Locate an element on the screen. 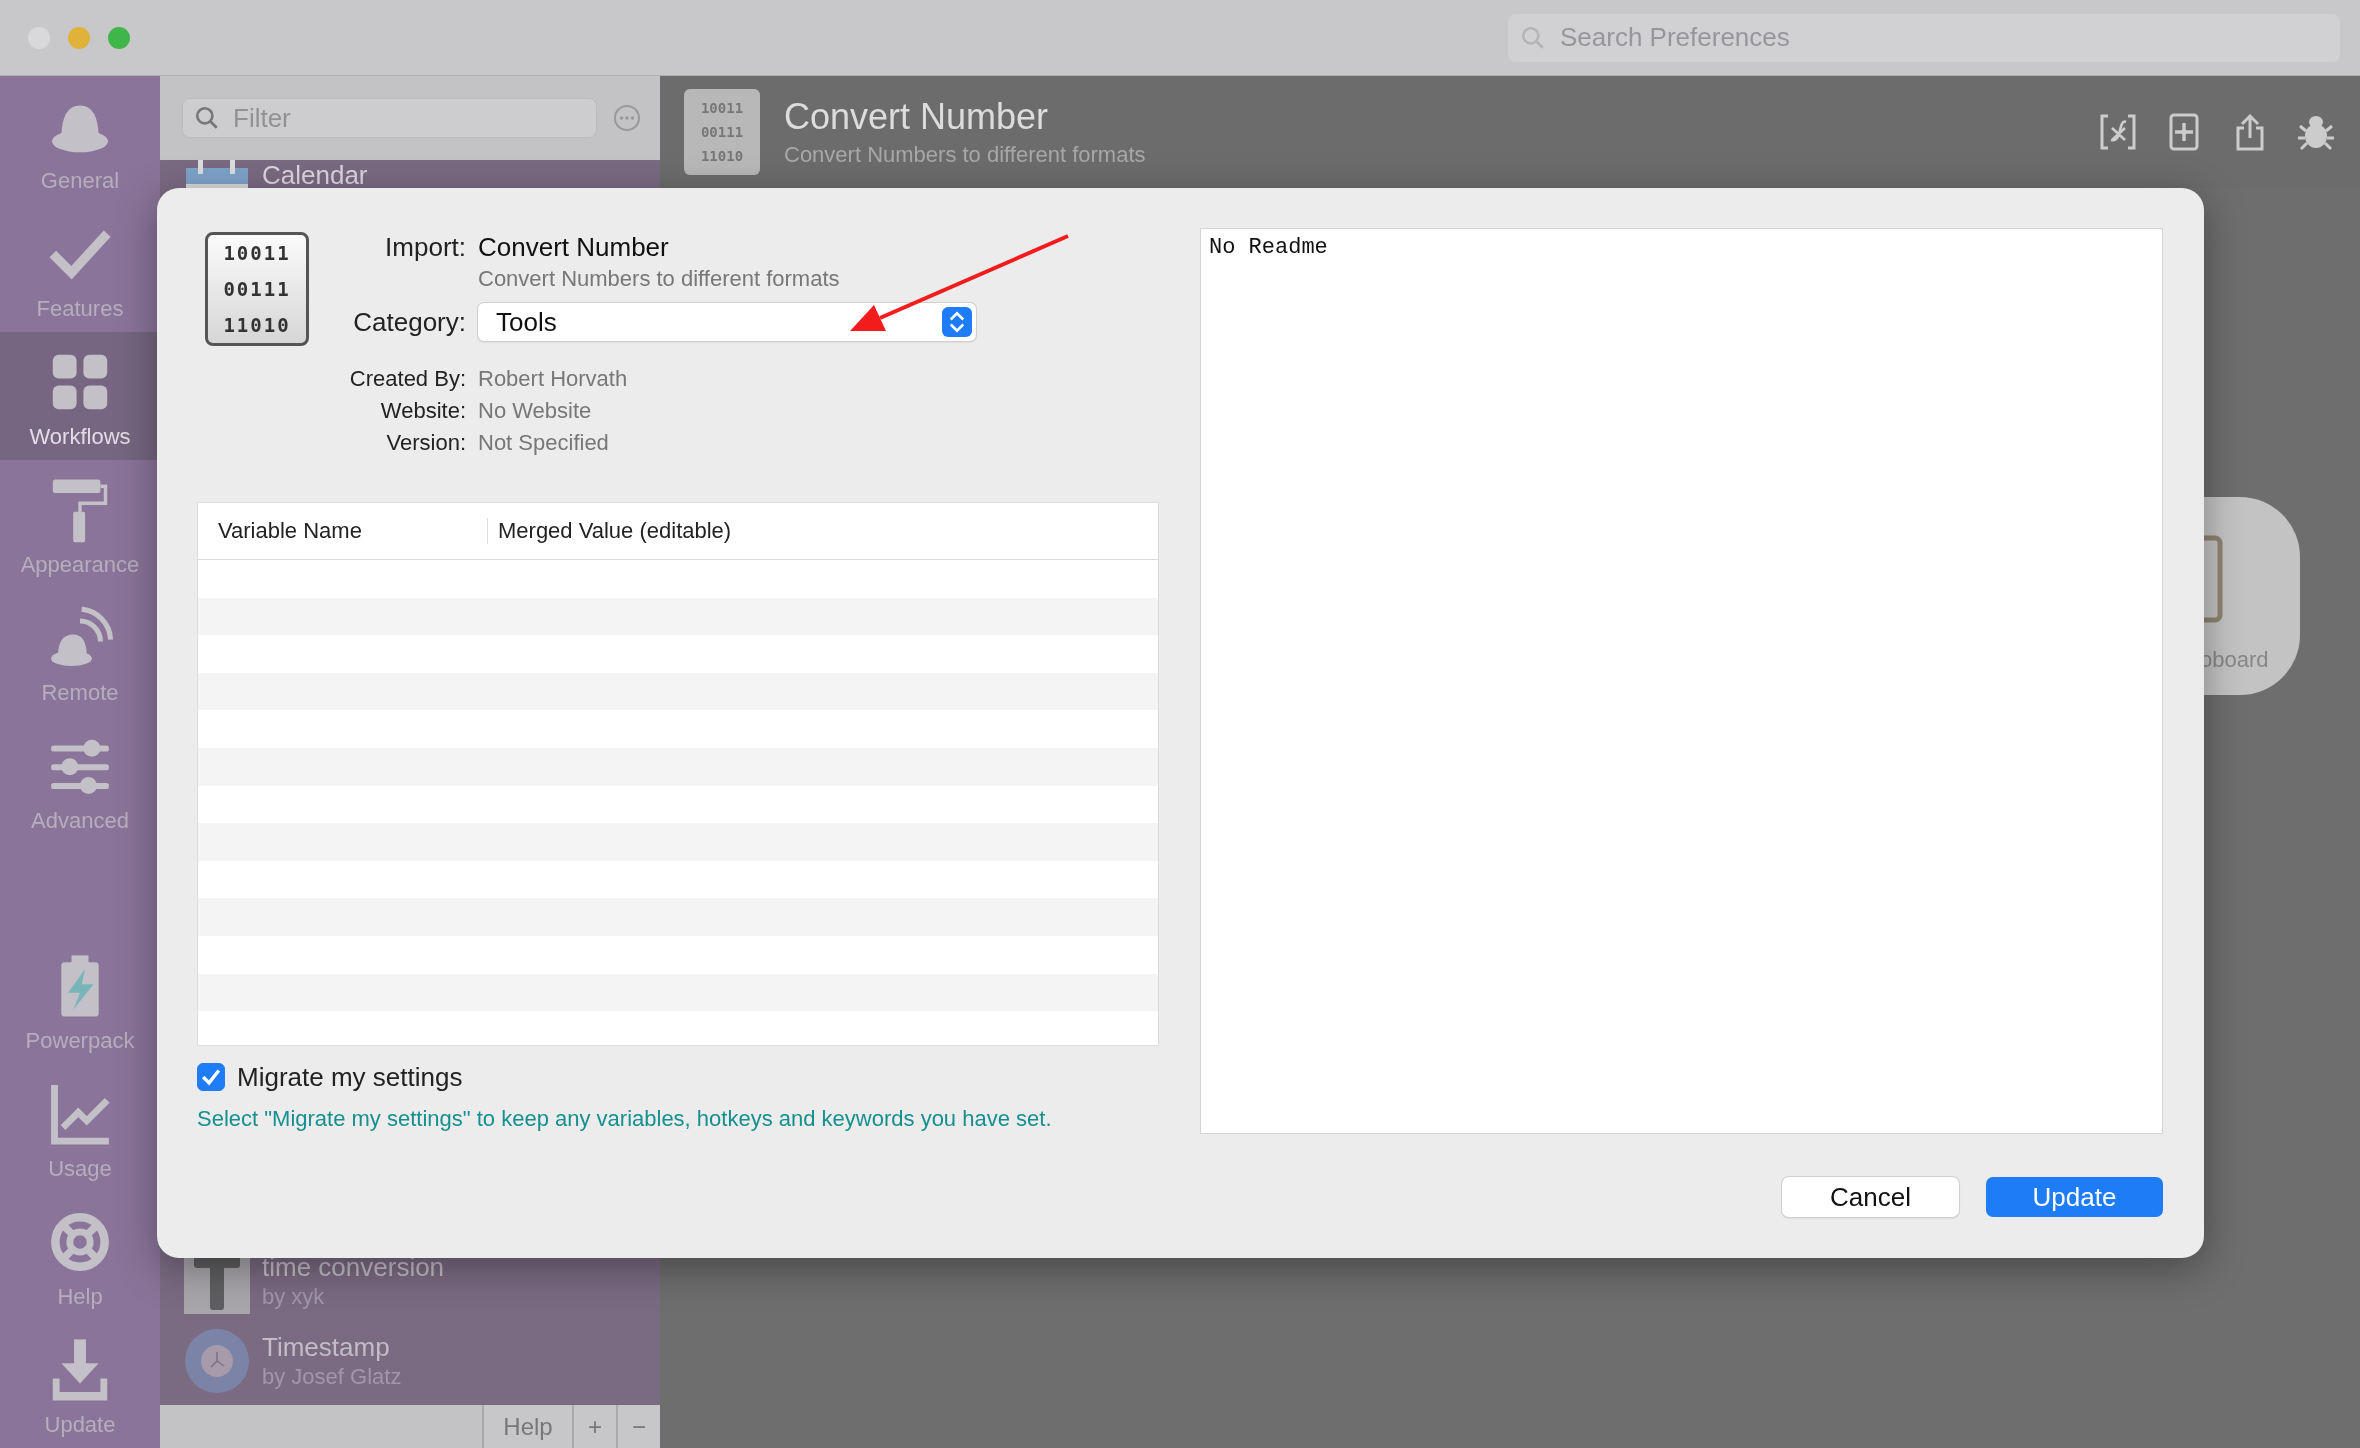 The height and width of the screenshot is (1448, 2360). field-value: No Website is located at coordinates (535, 411).